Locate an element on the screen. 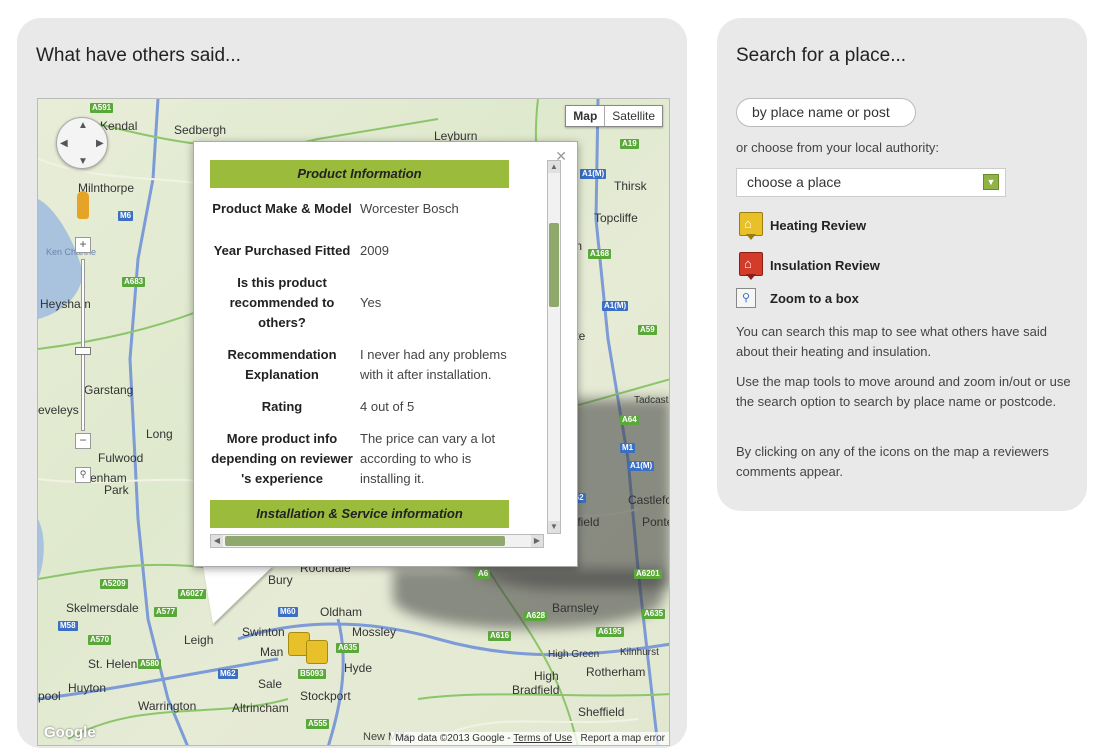 Image resolution: width=1101 pixels, height=753 pixels. road-badge: A616 is located at coordinates (500, 636).